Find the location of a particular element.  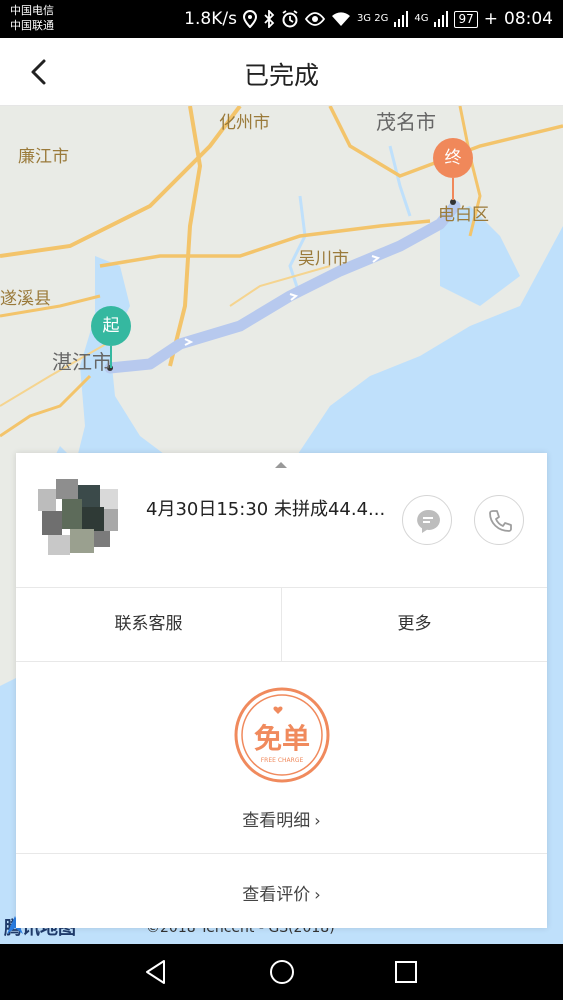

status-bar: 中国电信 中国联通 1.8K/s 3G 2G 4G 97 + 08:04 is located at coordinates (281, 19).